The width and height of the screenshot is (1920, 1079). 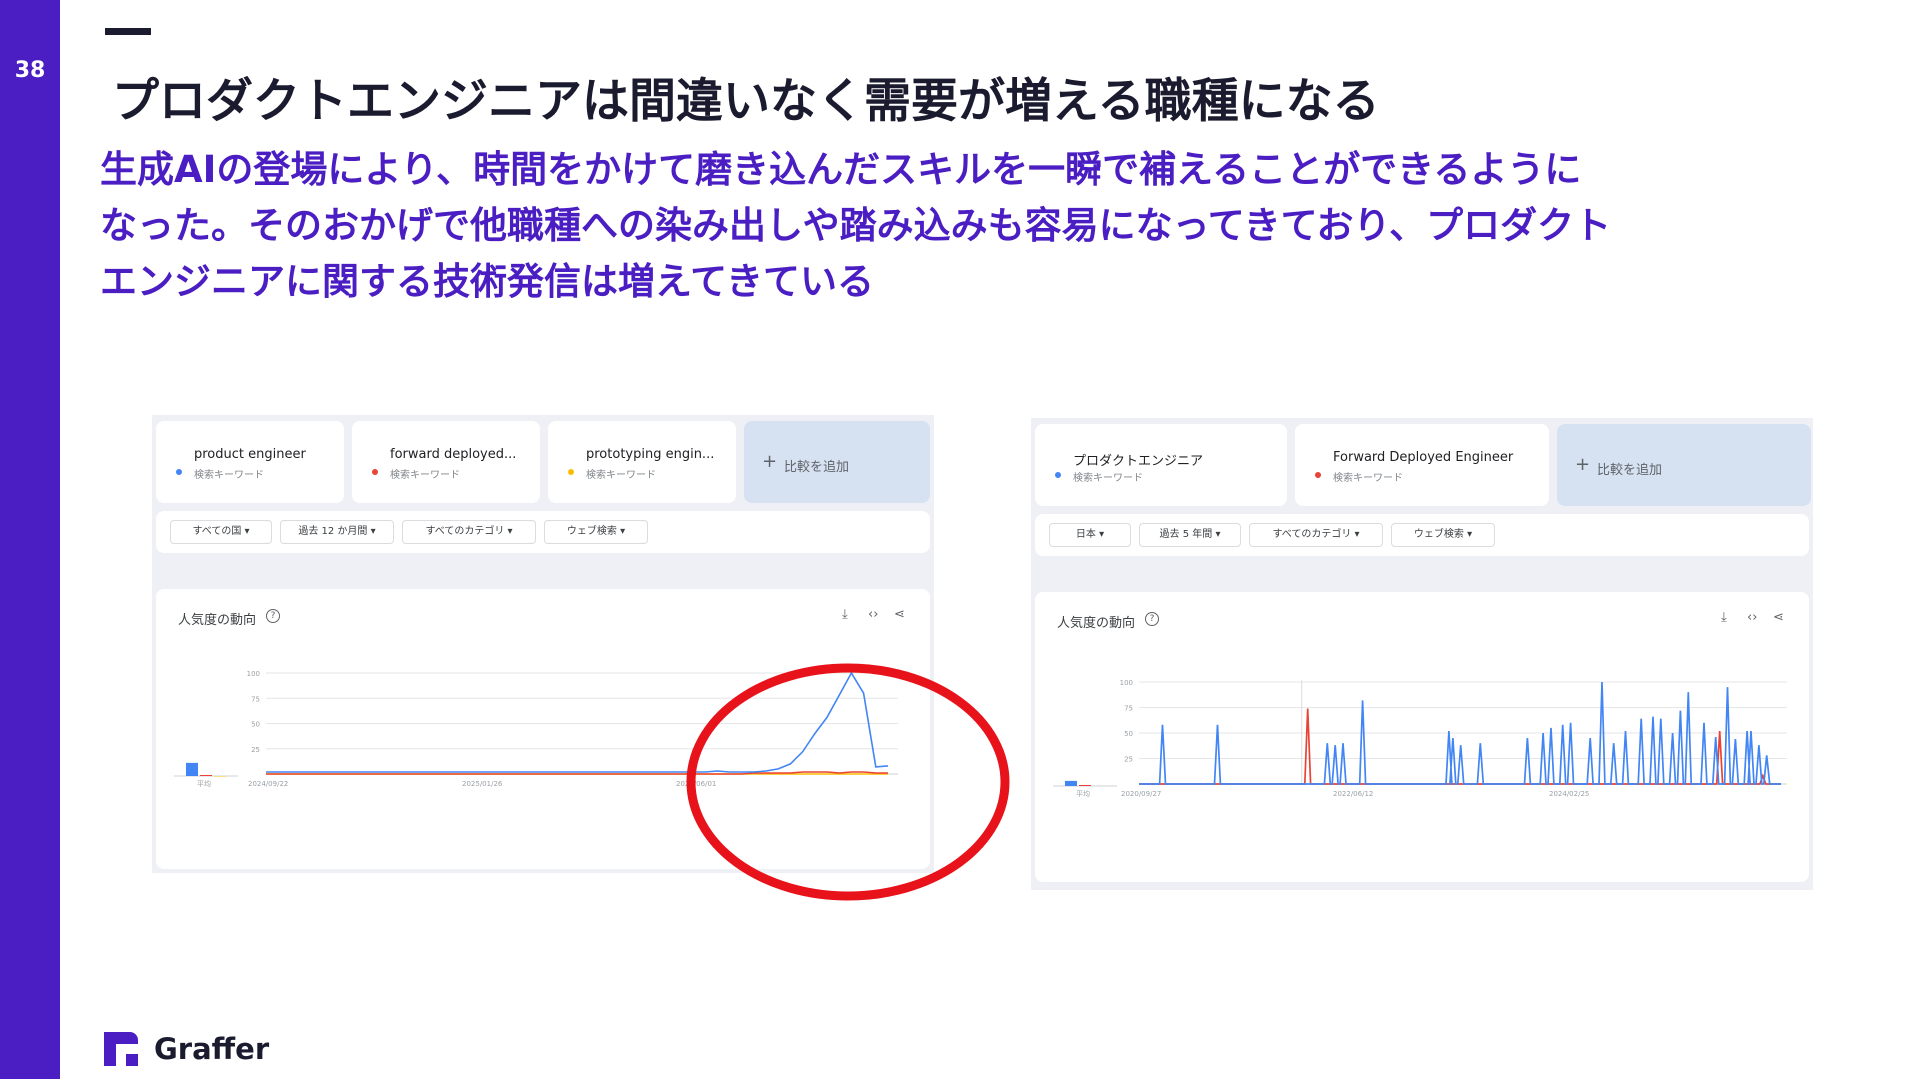 I want to click on keyword-name: Forward Deployed Engineer, so click(x=1423, y=457).